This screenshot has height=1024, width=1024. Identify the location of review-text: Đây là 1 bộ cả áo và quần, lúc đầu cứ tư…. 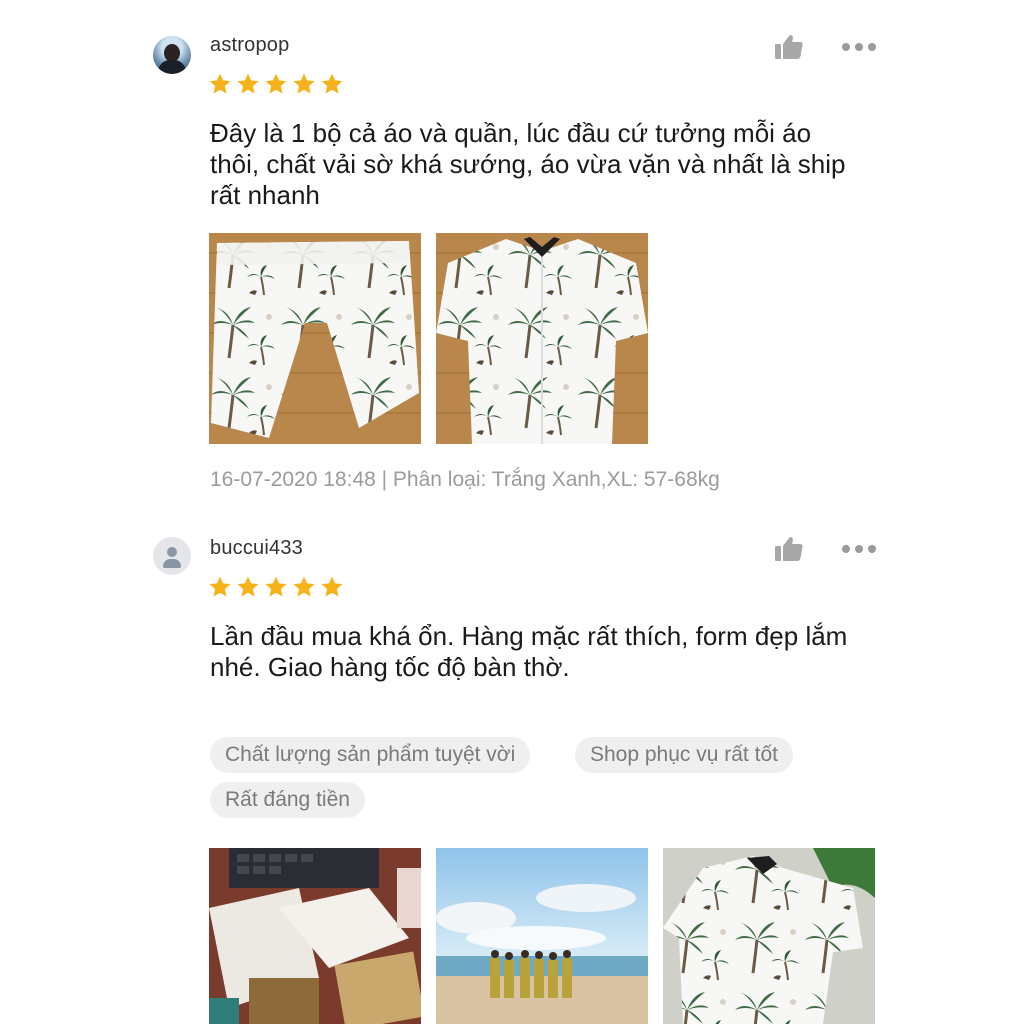
(550, 164).